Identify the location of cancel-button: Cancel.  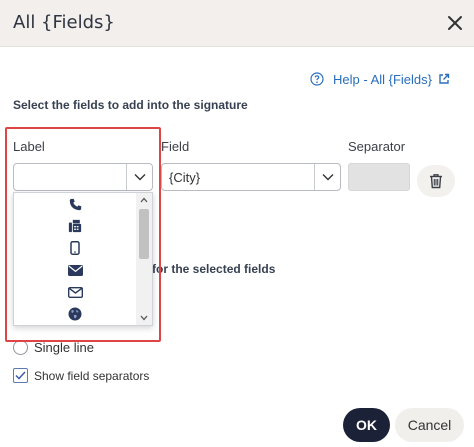
(429, 425).